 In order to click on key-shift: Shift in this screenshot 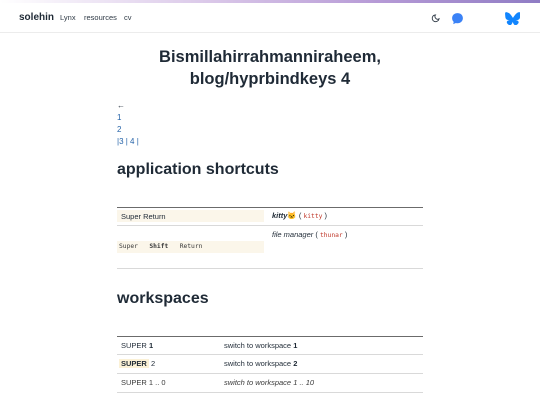, I will do `click(159, 246)`.